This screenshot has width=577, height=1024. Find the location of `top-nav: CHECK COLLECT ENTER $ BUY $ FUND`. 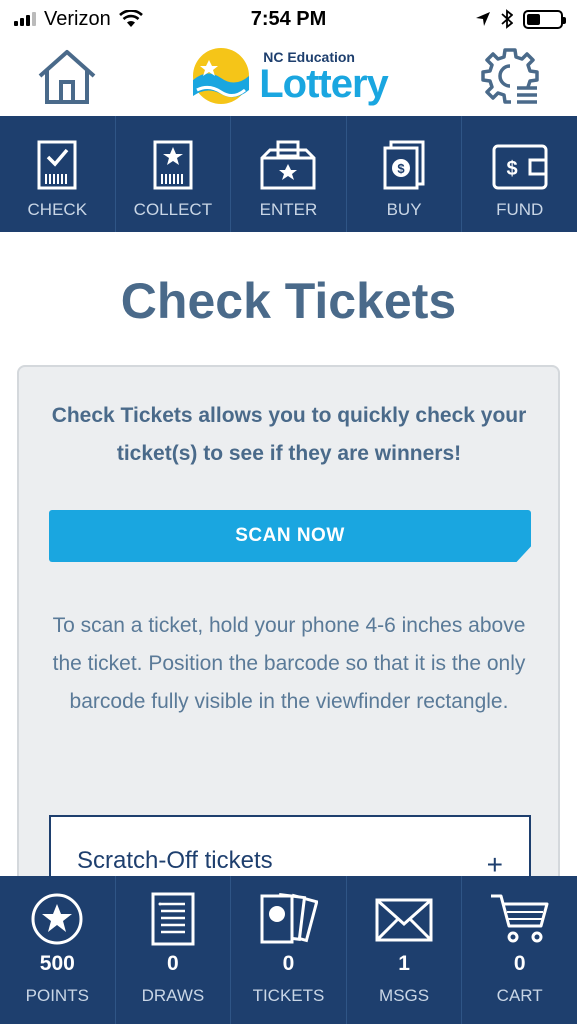

top-nav: CHECK COLLECT ENTER $ BUY $ FUND is located at coordinates (288, 174).